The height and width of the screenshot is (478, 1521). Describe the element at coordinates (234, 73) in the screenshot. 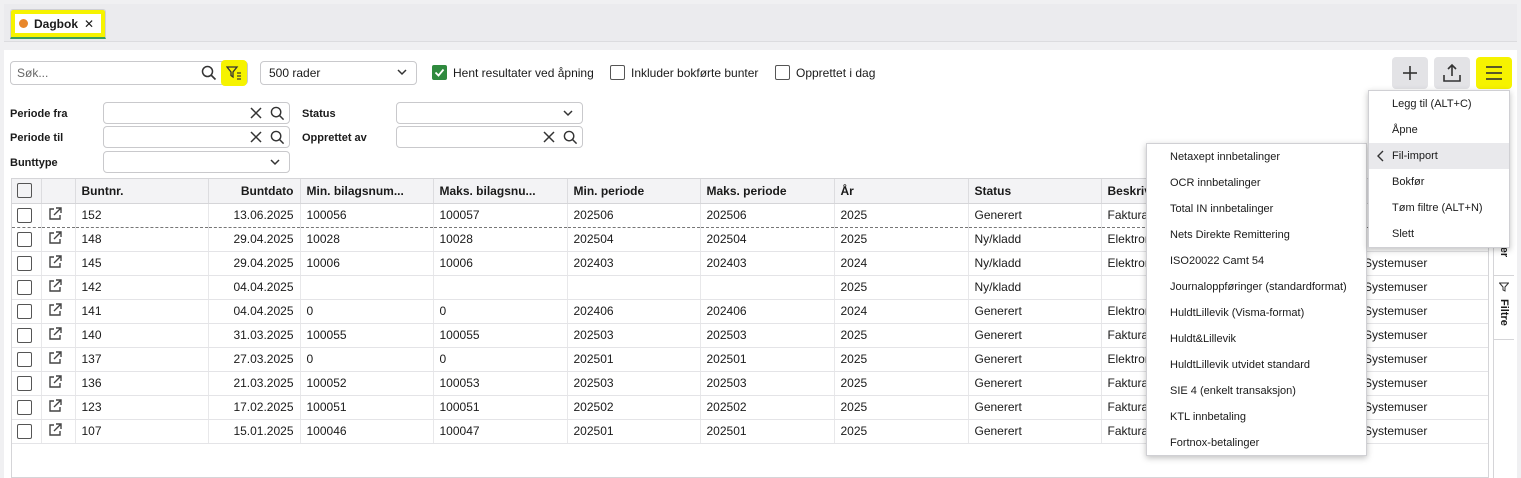

I see `filter-icon` at that location.